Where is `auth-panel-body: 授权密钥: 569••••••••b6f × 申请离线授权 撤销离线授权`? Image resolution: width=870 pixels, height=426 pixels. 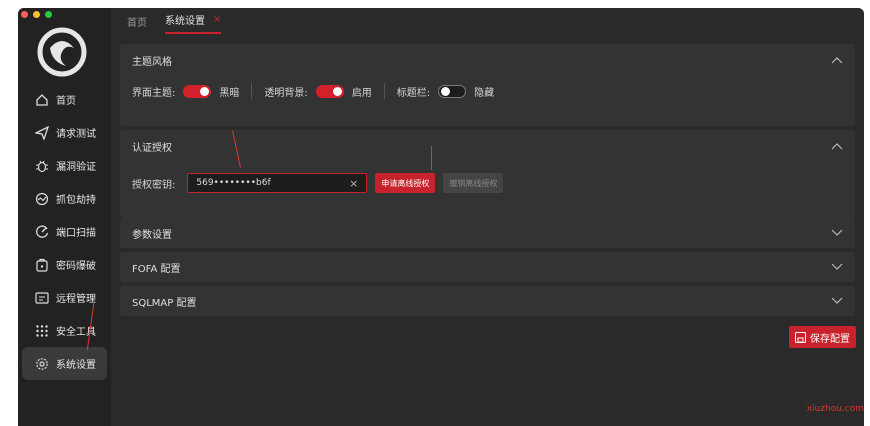
auth-panel-body: 授权密钥: 569••••••••b6f × 申请离线授权 撤销离线授权 is located at coordinates (487, 183).